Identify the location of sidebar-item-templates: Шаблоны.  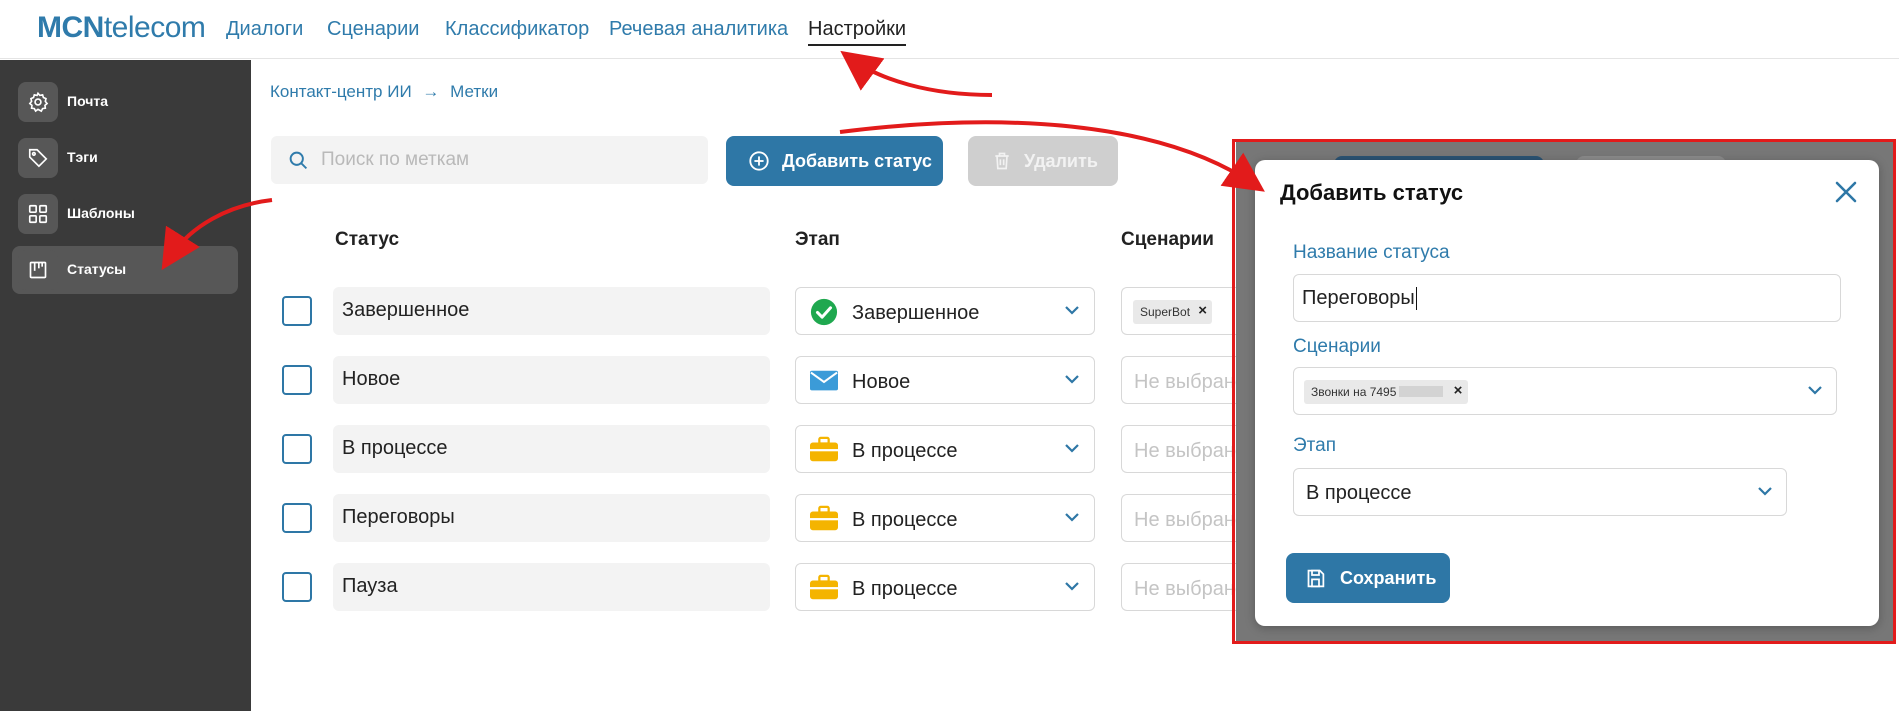
(125, 214).